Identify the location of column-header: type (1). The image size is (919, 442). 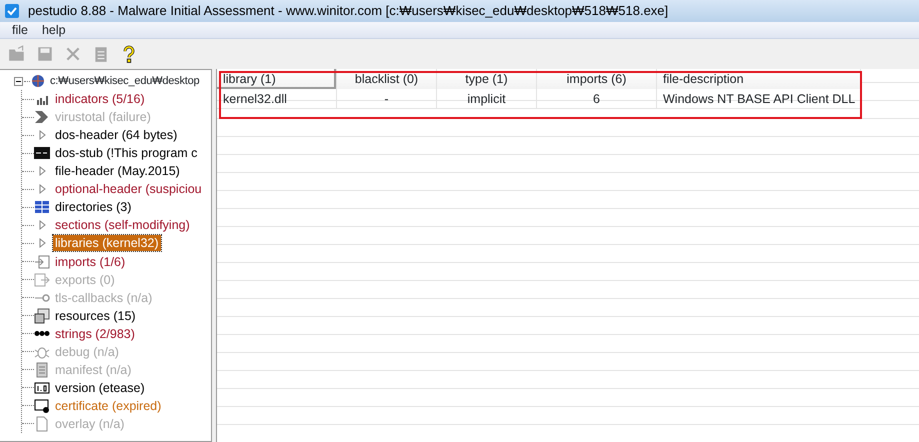
(487, 79).